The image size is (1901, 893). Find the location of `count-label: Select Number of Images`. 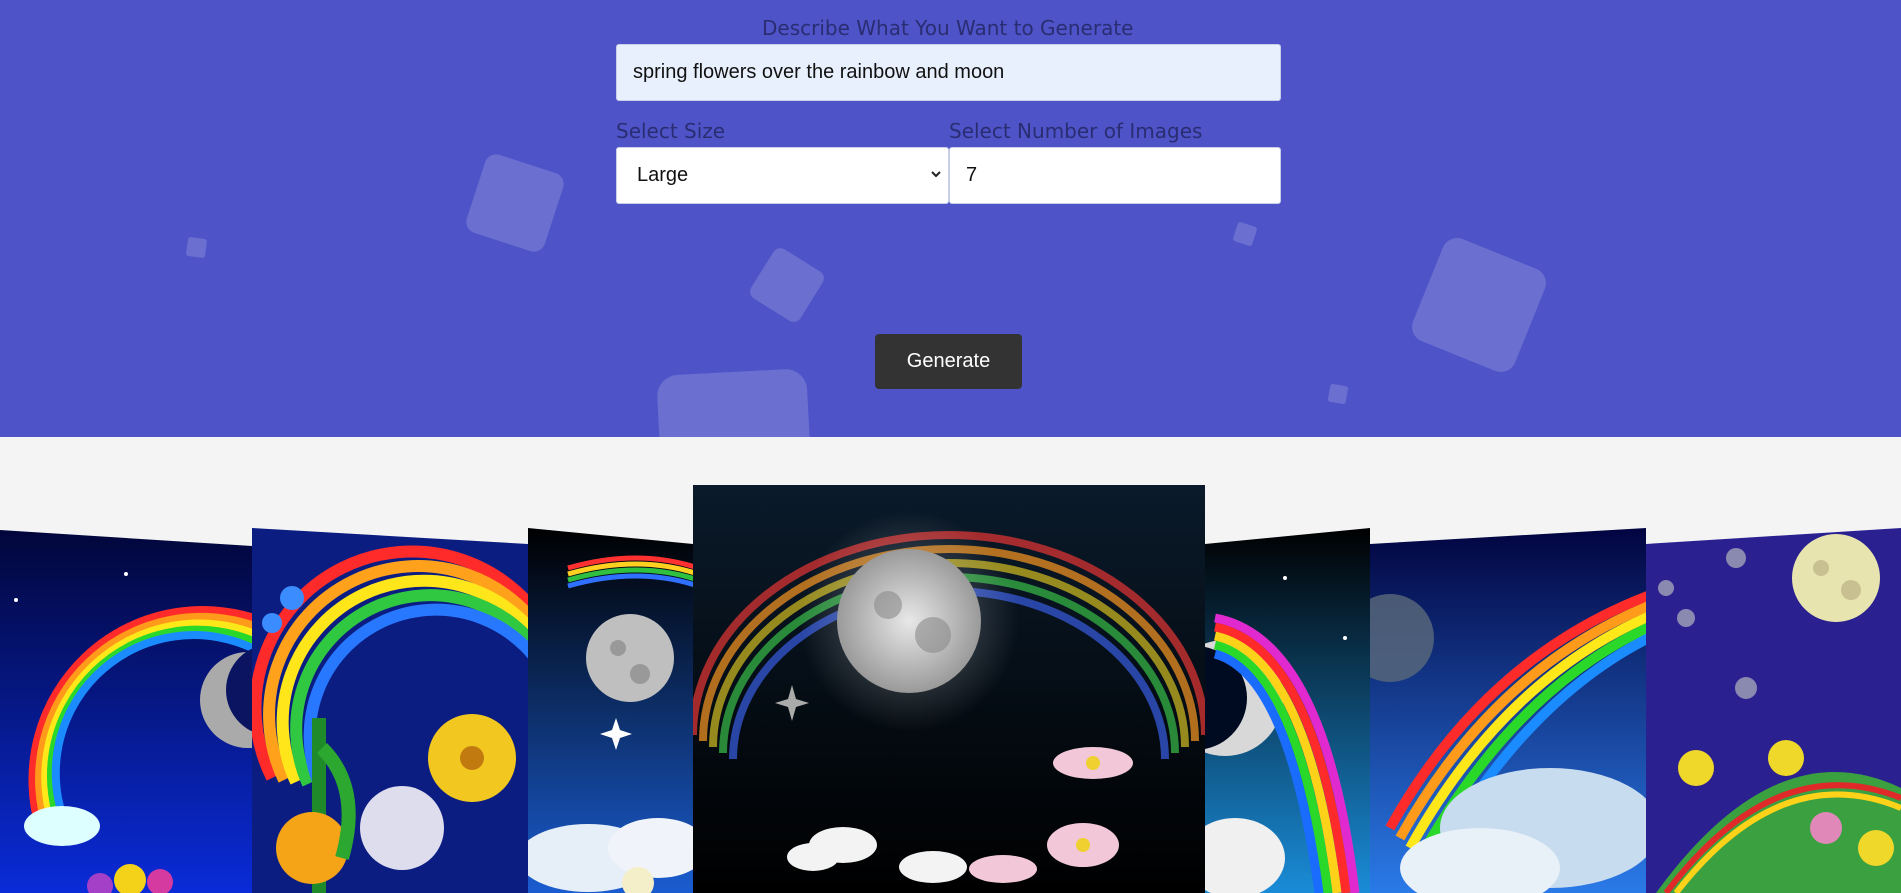

count-label: Select Number of Images is located at coordinates (1076, 131).